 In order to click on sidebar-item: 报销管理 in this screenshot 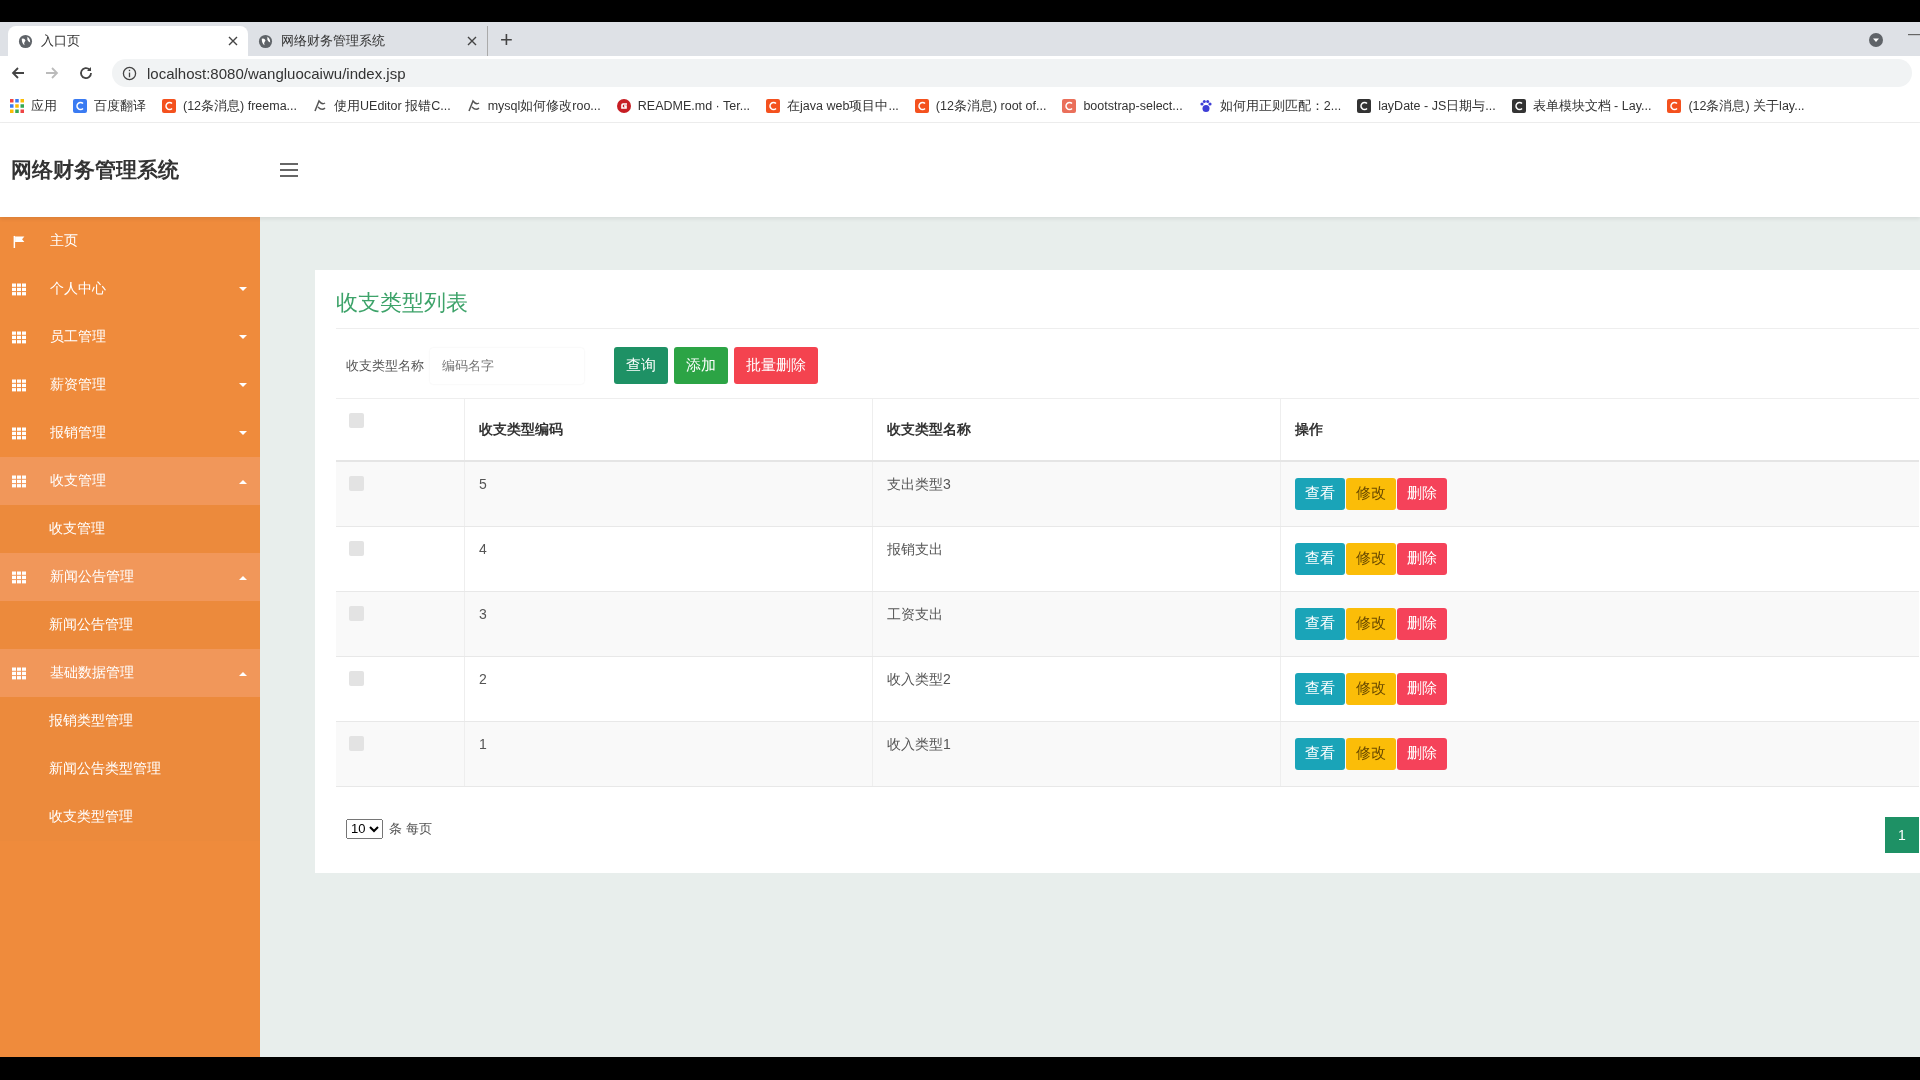, I will do `click(130, 433)`.